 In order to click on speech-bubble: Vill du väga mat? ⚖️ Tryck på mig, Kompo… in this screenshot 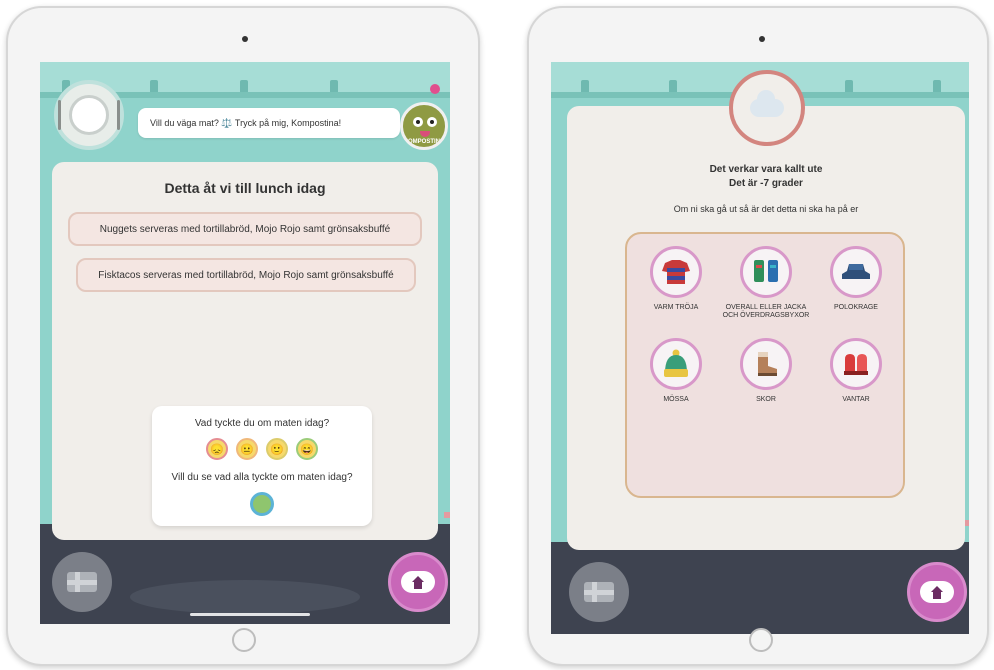, I will do `click(269, 123)`.